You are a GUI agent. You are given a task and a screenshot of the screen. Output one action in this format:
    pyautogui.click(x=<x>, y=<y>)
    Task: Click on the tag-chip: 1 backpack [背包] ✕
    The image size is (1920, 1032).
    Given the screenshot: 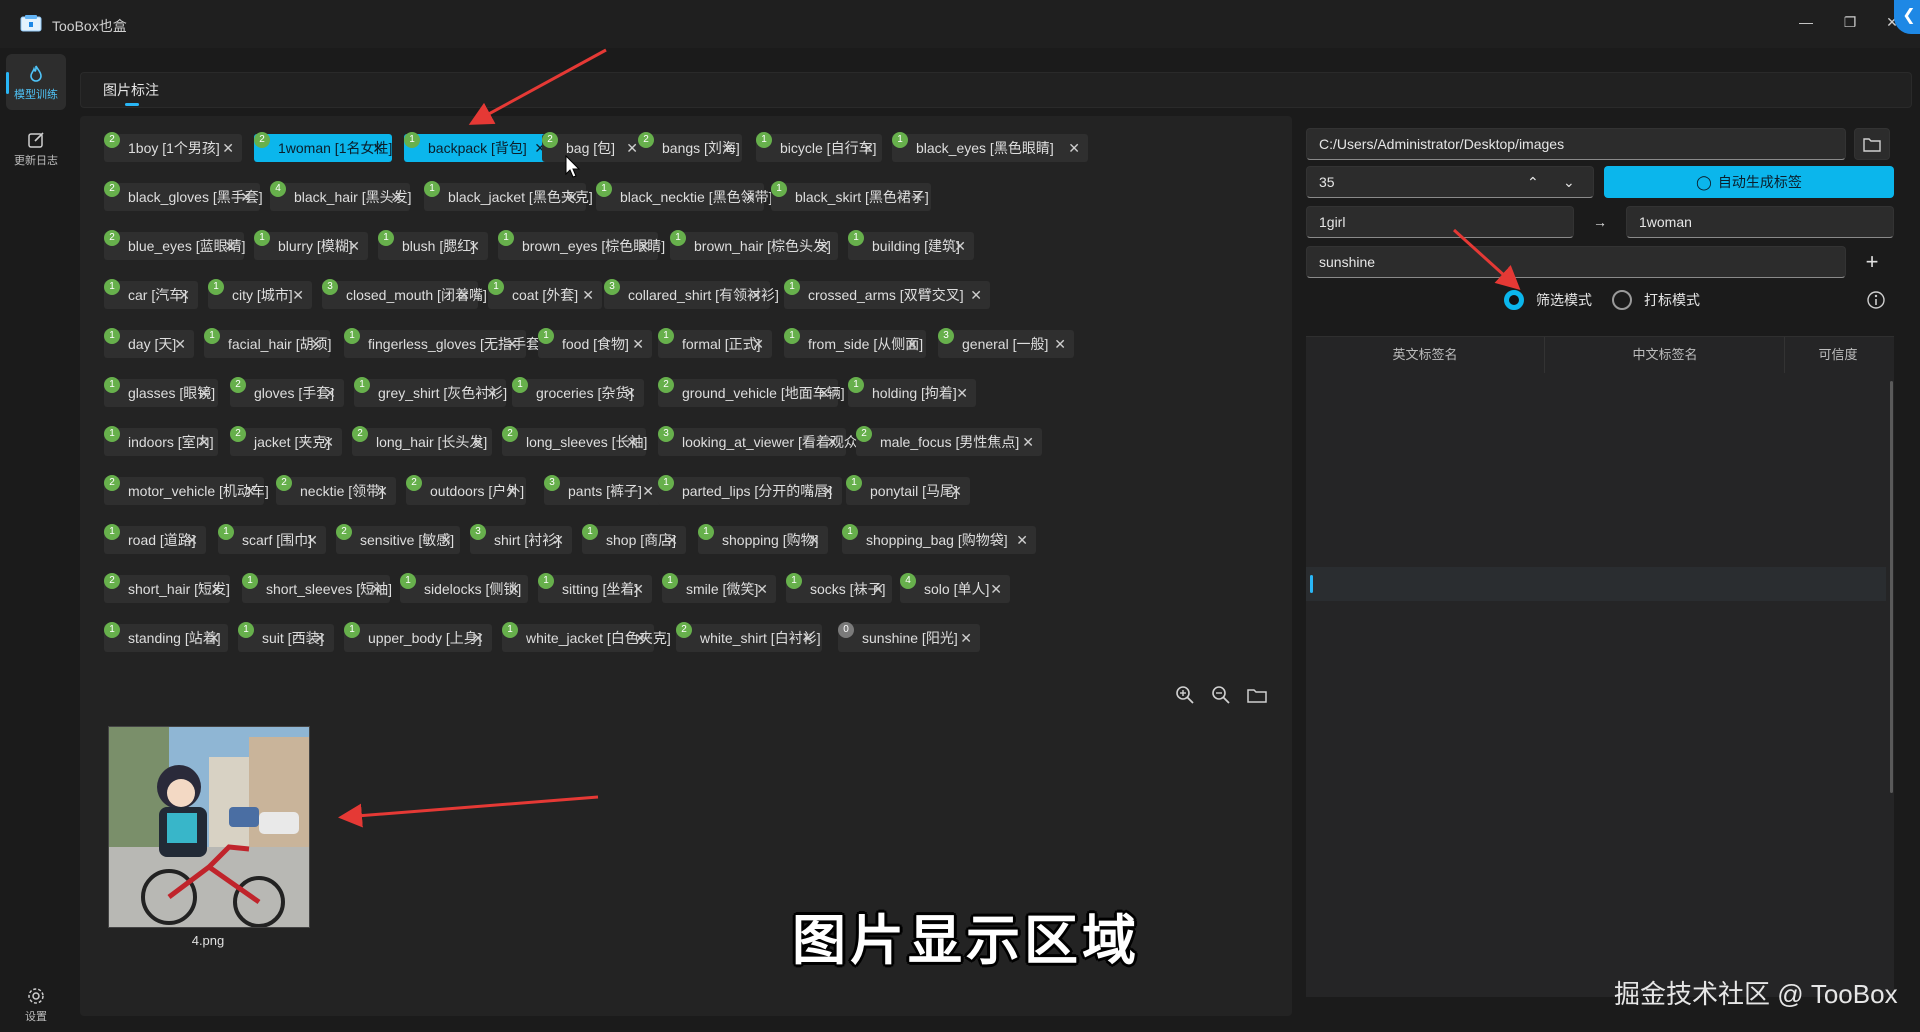 What is the action you would take?
    pyautogui.click(x=479, y=147)
    